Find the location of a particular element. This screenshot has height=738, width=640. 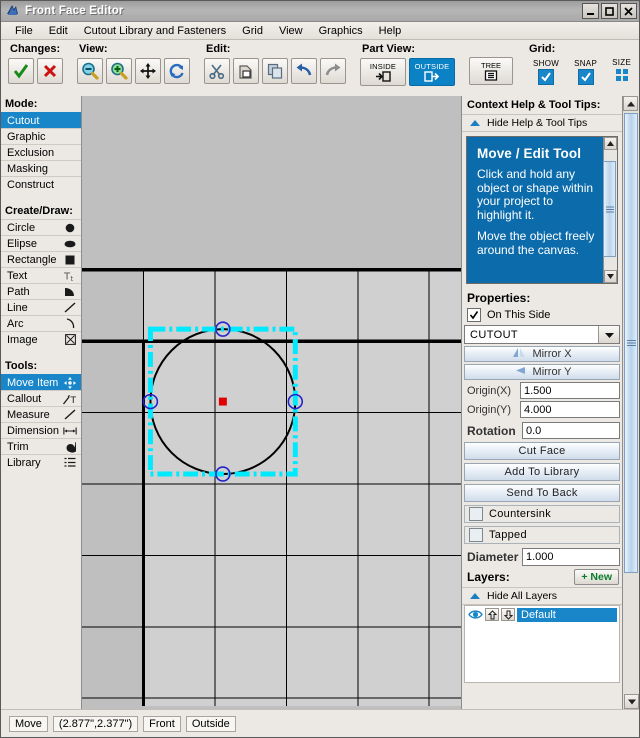

help-scrollbar-thumb is located at coordinates (609, 209).